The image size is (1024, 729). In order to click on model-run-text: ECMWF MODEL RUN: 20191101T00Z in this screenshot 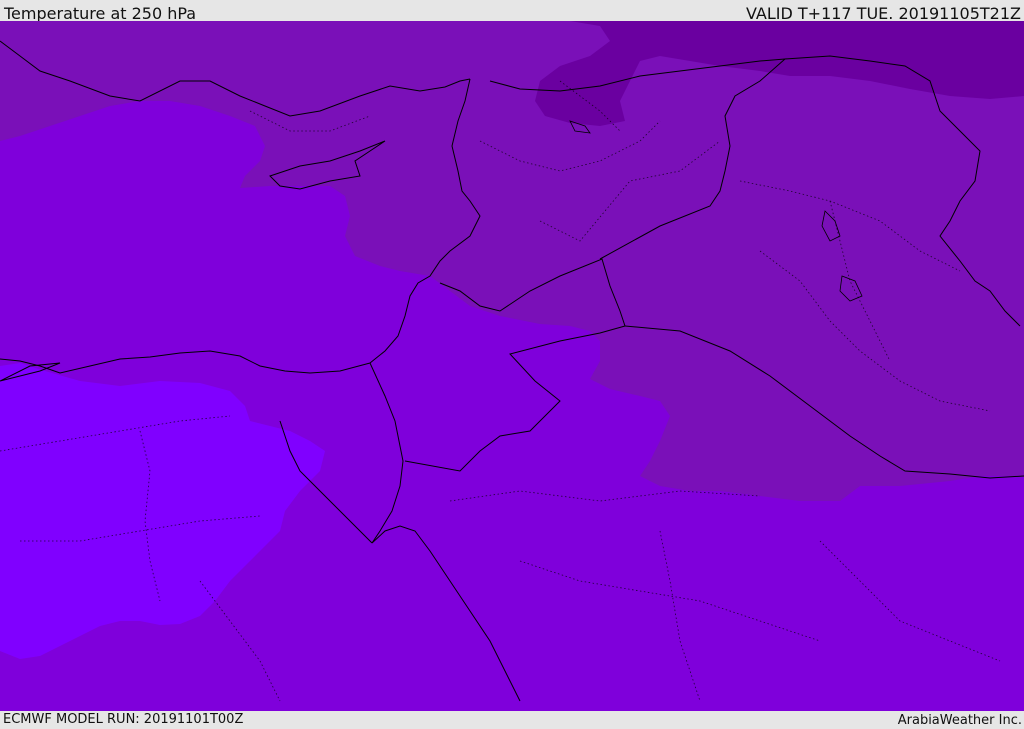, I will do `click(123, 719)`.